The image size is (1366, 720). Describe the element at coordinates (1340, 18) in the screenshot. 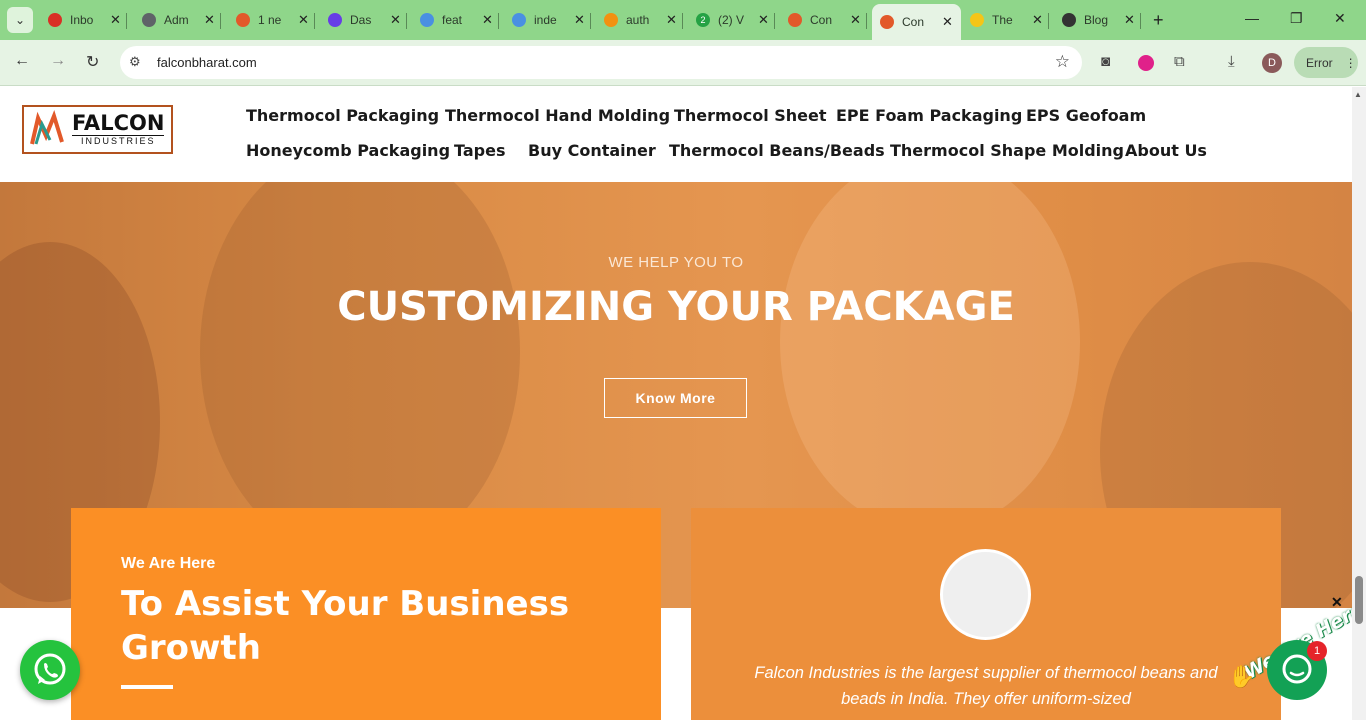

I see `close-window-icon: ✕` at that location.